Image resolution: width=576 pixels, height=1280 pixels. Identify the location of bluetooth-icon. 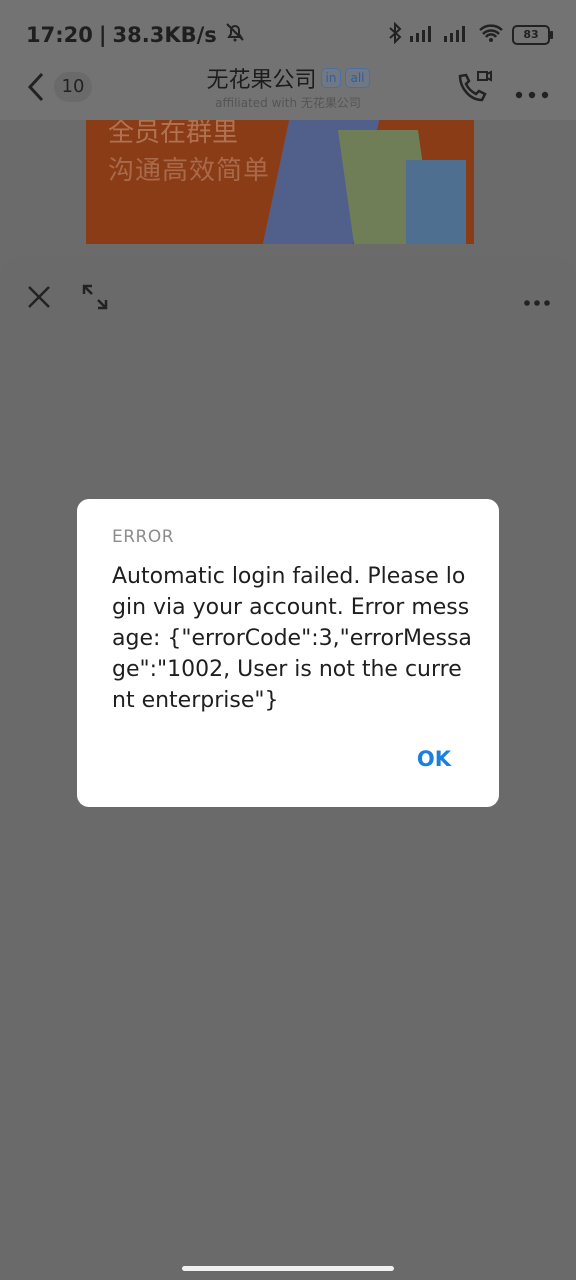
(395, 34).